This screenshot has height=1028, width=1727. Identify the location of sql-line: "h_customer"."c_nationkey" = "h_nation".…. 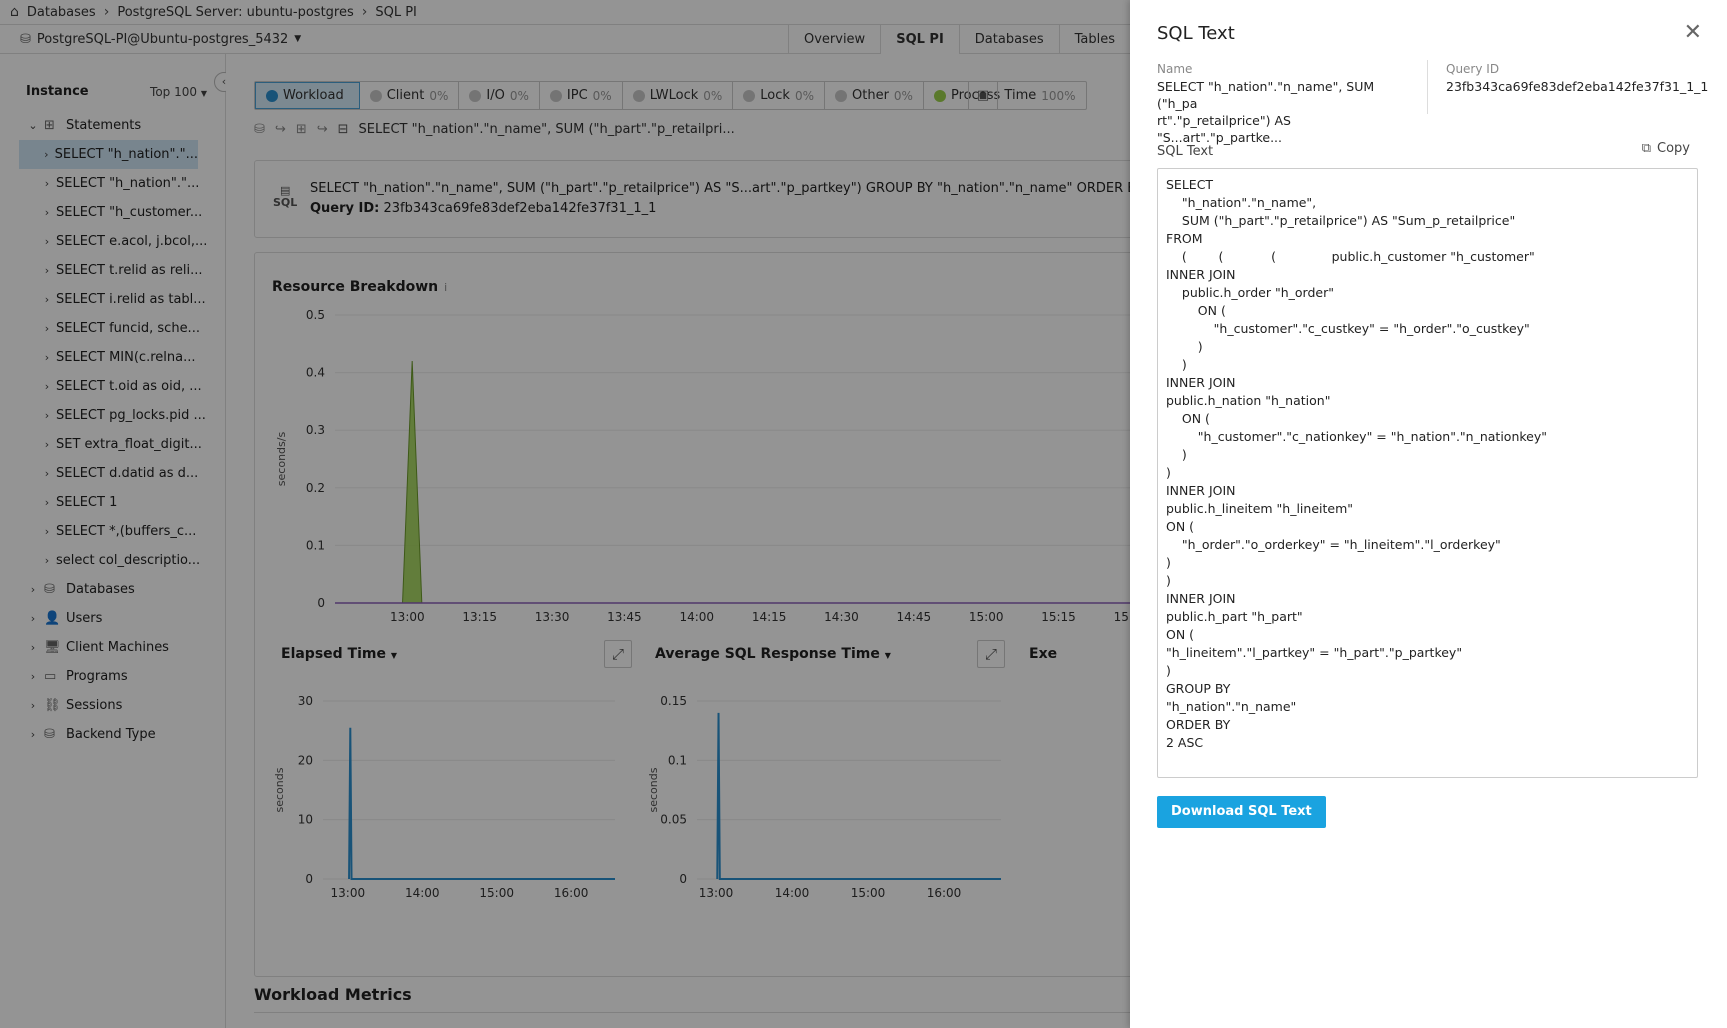
(1356, 436).